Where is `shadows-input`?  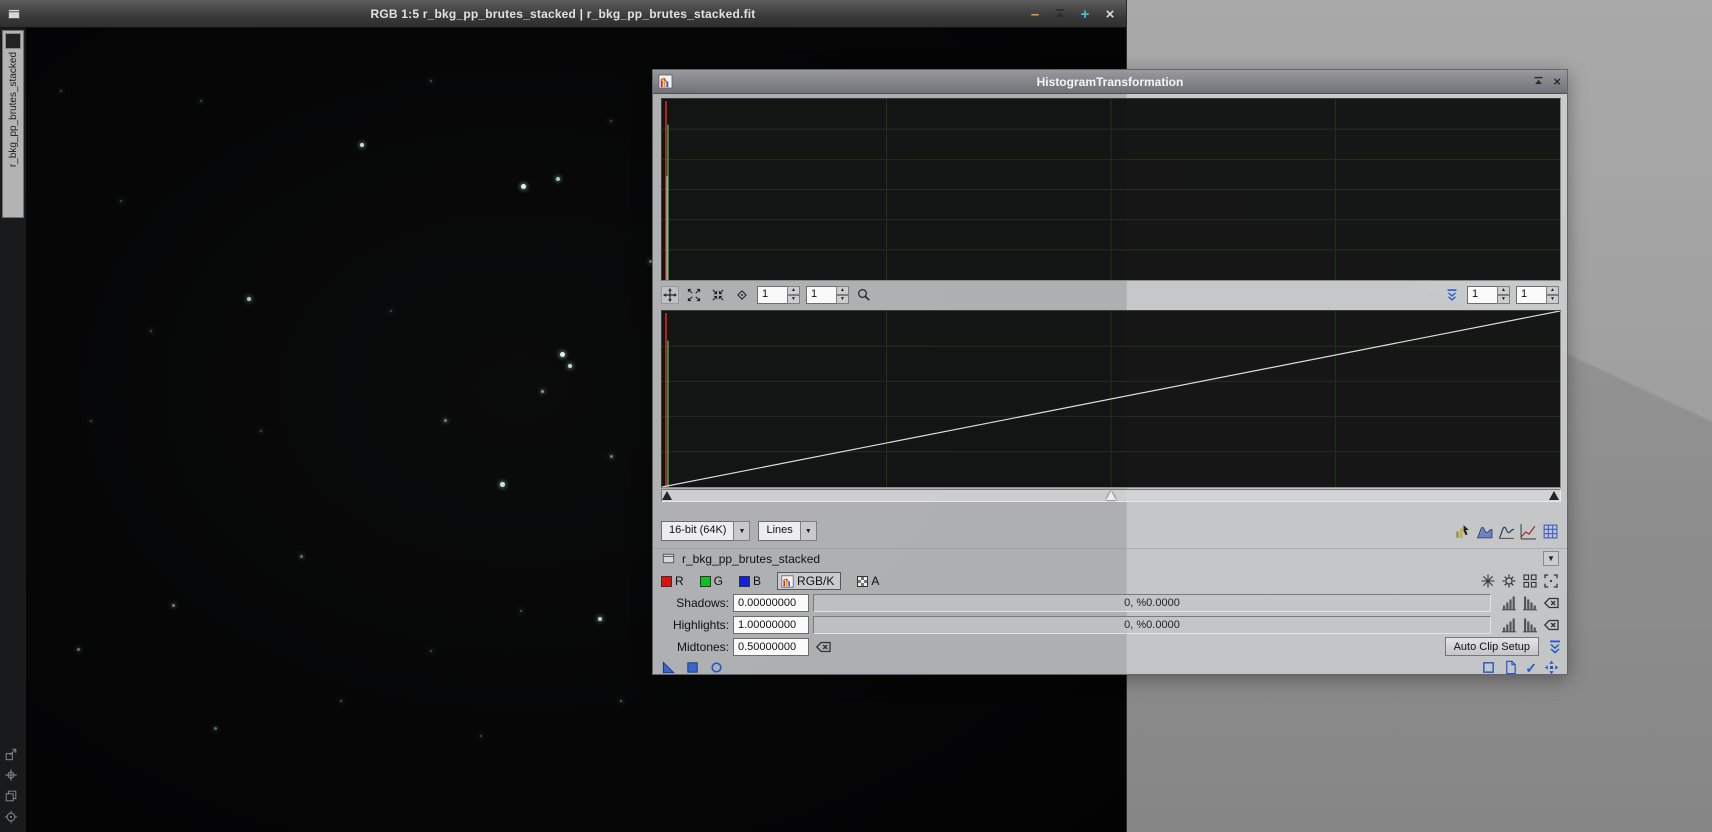
shadows-input is located at coordinates (771, 603).